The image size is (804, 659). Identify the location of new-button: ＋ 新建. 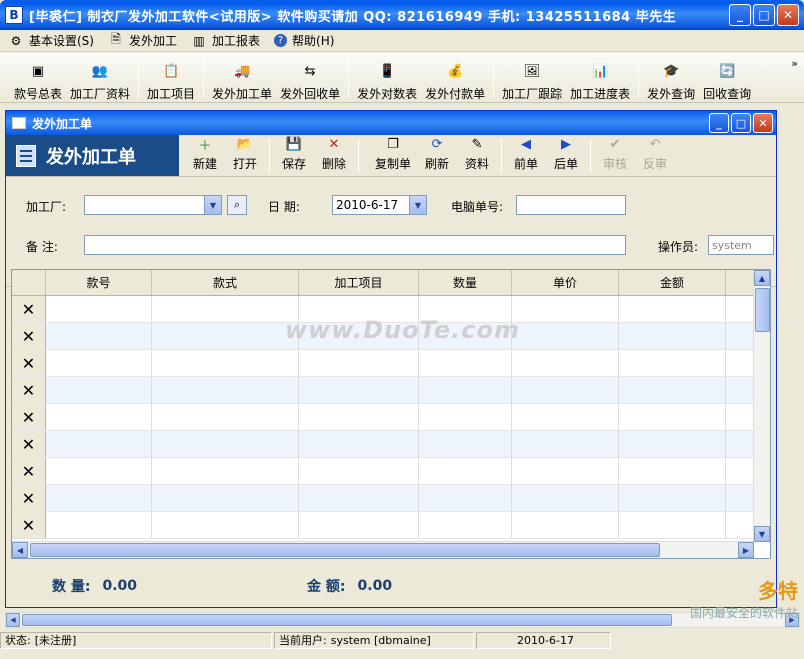
(205, 155).